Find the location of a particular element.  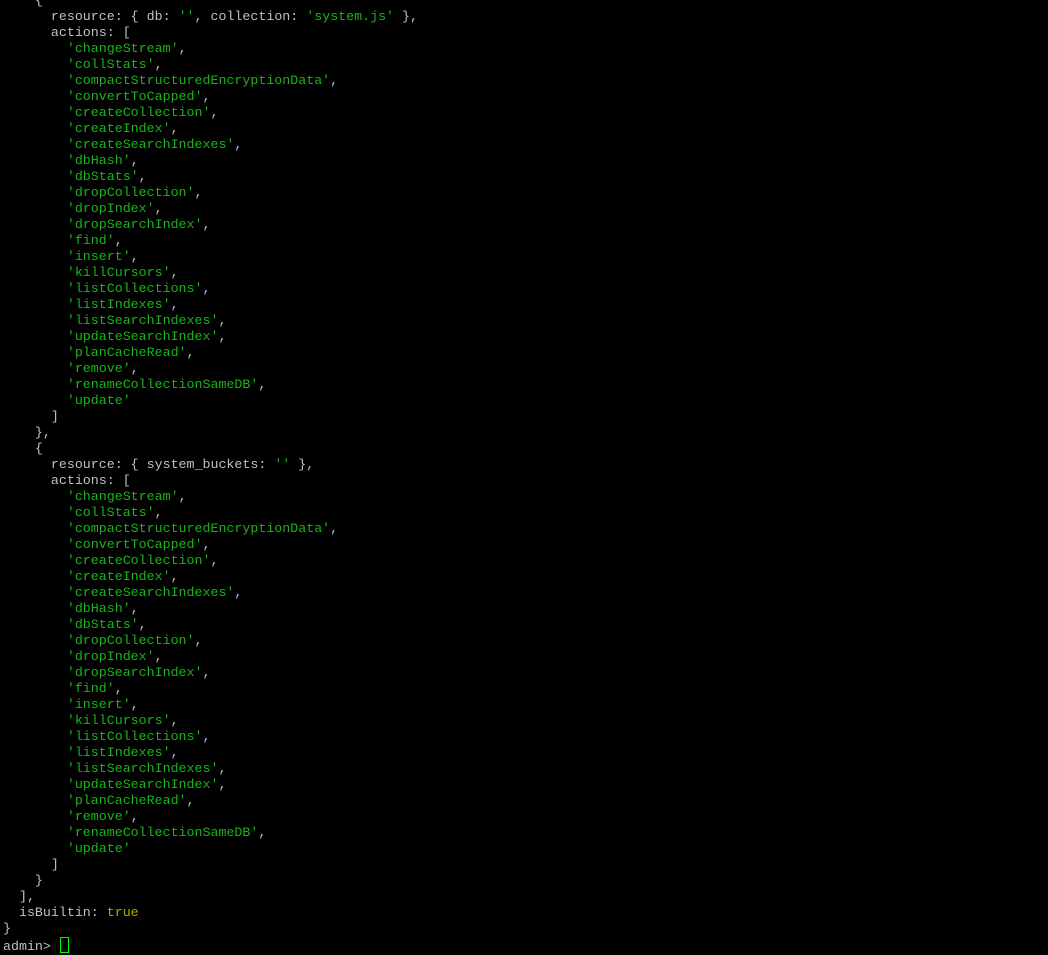

output-line: 'renameCollectionSameDB', is located at coordinates (210, 833).